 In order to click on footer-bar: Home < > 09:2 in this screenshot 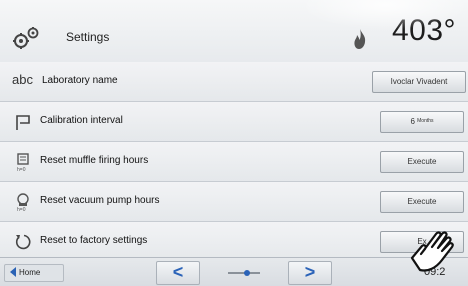, I will do `click(234, 271)`.